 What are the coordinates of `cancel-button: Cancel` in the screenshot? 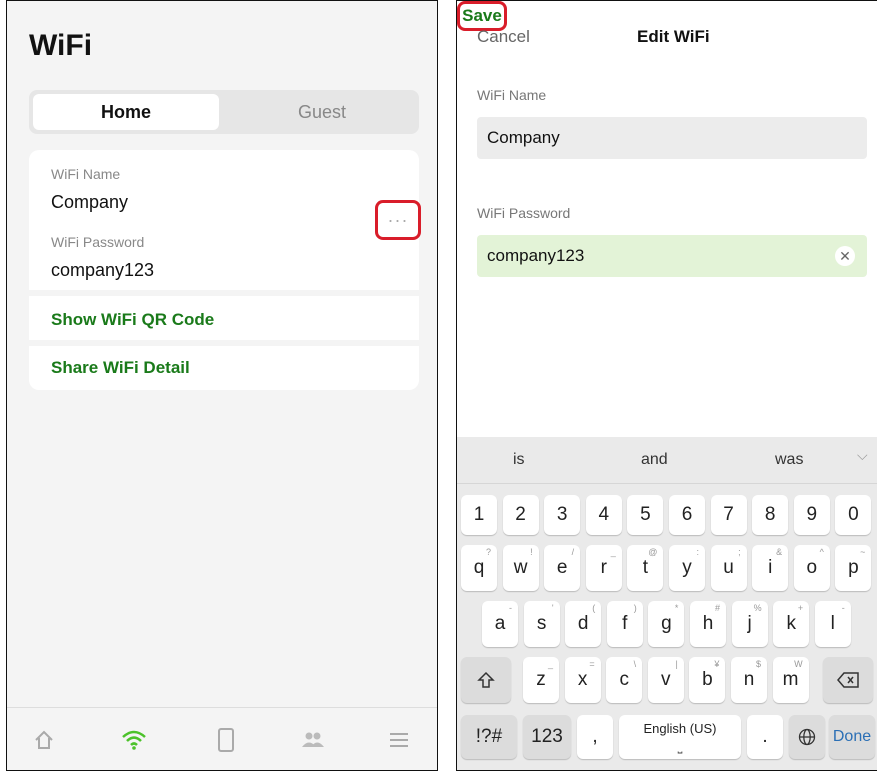 It's located at (503, 37).